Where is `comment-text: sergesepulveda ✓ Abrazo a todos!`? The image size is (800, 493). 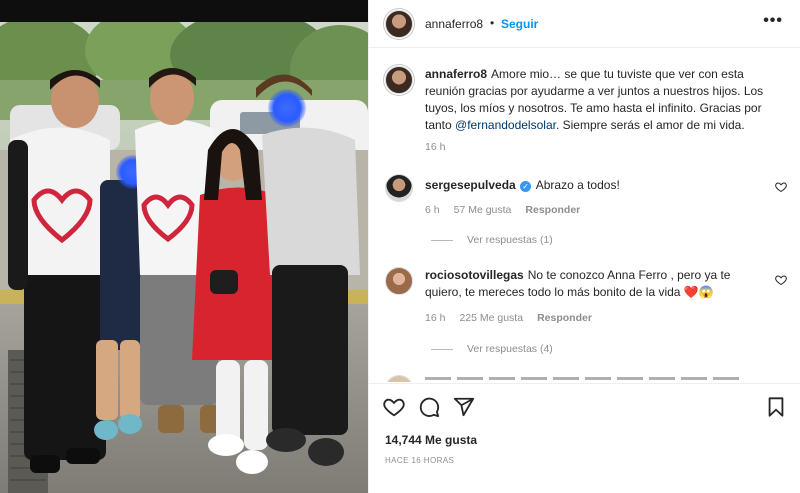 comment-text: sergesepulveda ✓ Abrazo a todos! is located at coordinates (595, 185).